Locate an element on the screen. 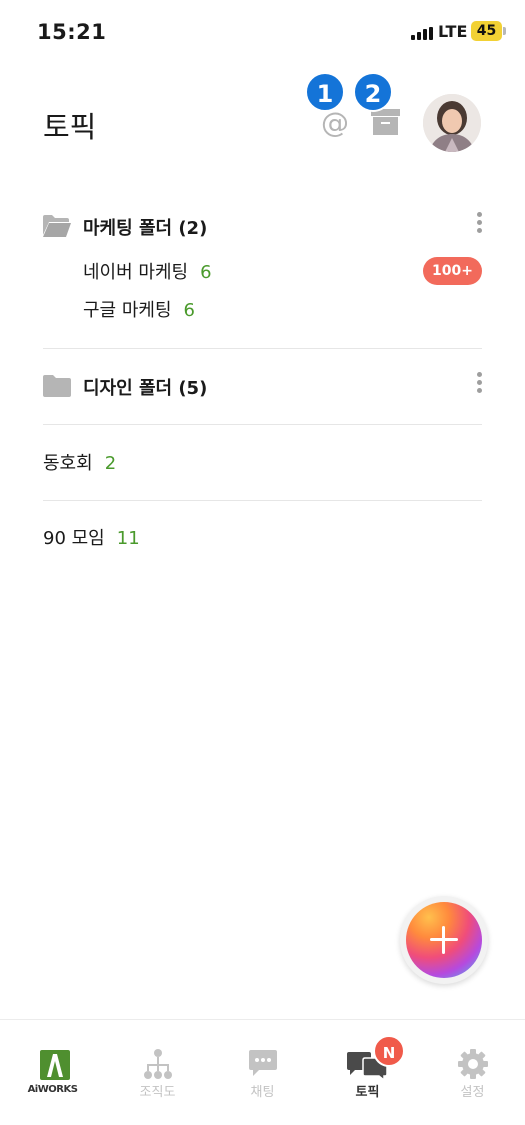 This screenshot has height=1125, width=525. topic-count: 11 is located at coordinates (128, 538).